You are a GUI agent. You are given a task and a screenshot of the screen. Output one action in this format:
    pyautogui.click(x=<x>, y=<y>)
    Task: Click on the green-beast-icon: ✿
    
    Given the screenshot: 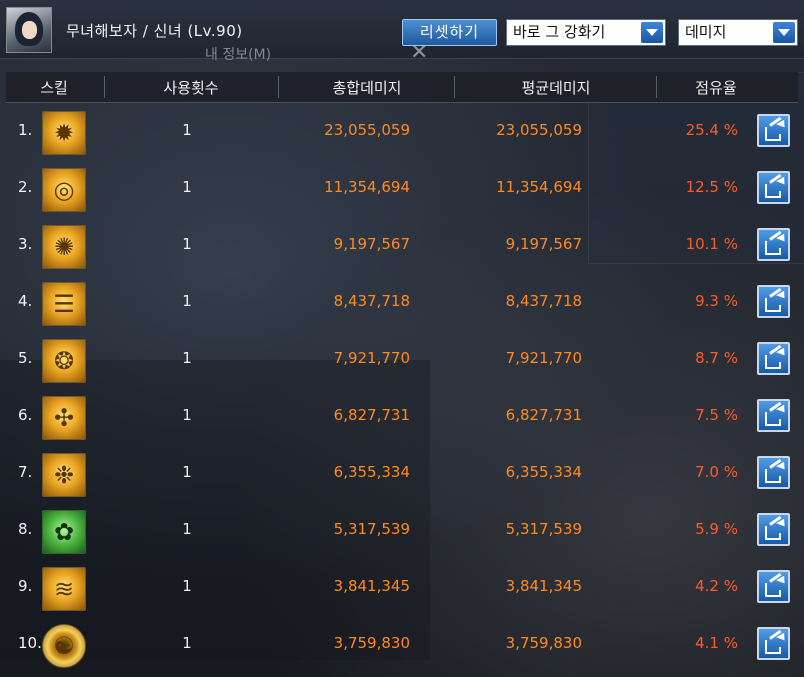 What is the action you would take?
    pyautogui.click(x=64, y=532)
    